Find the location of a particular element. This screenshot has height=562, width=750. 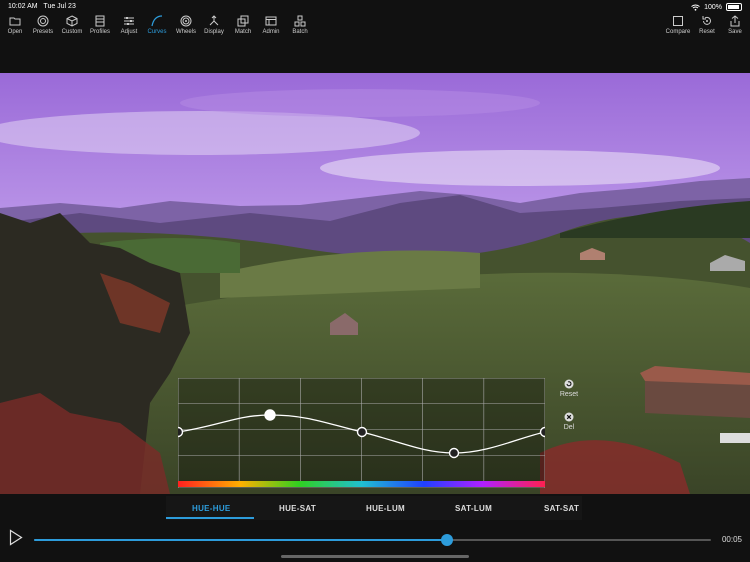

cube-icon is located at coordinates (72, 21).